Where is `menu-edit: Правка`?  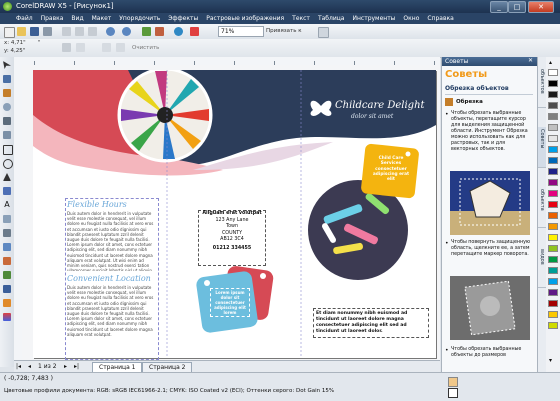
menu-edit: Правка is located at coordinates (52, 18).